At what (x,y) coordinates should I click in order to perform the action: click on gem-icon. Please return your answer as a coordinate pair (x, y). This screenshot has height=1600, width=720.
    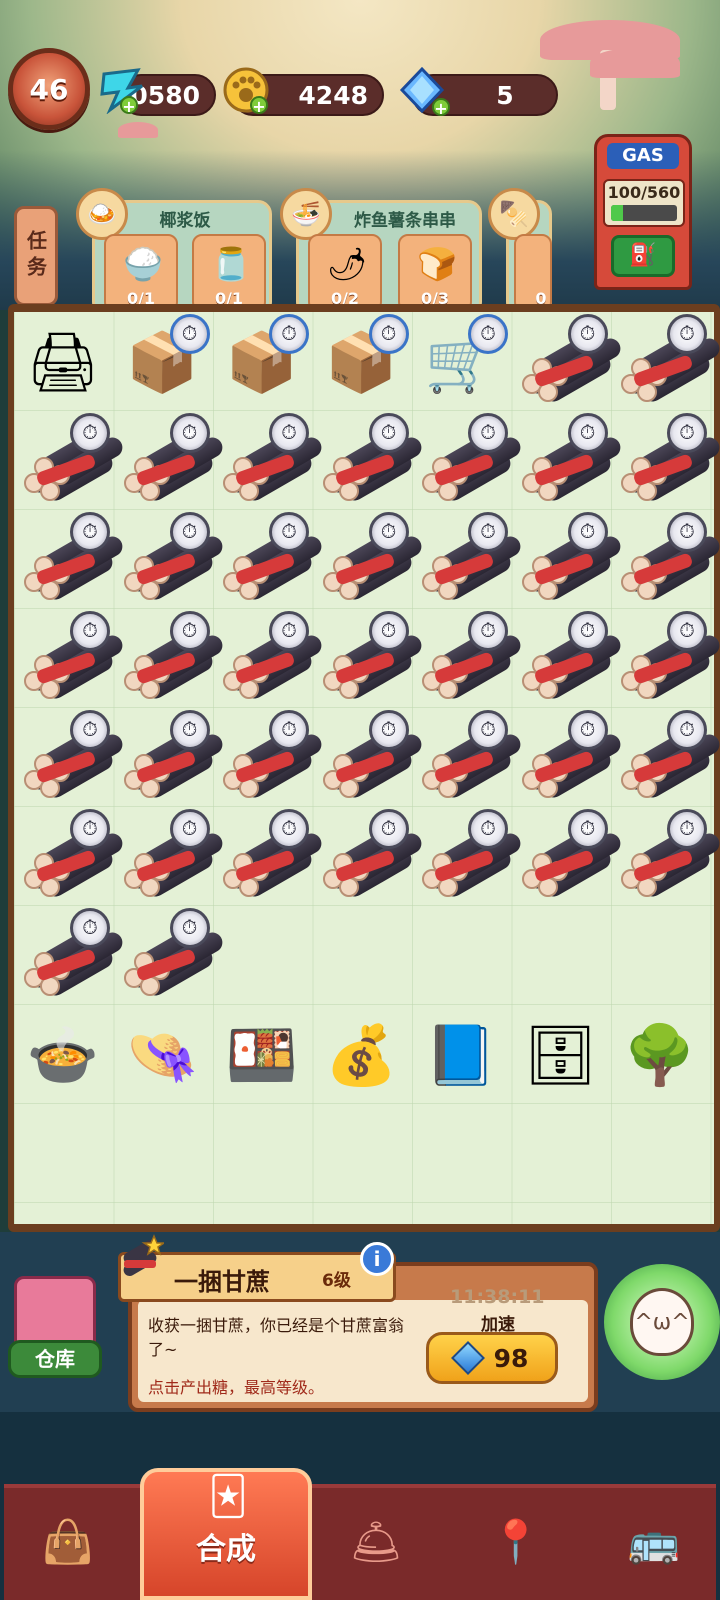
    Looking at the image, I should click on (467, 1358).